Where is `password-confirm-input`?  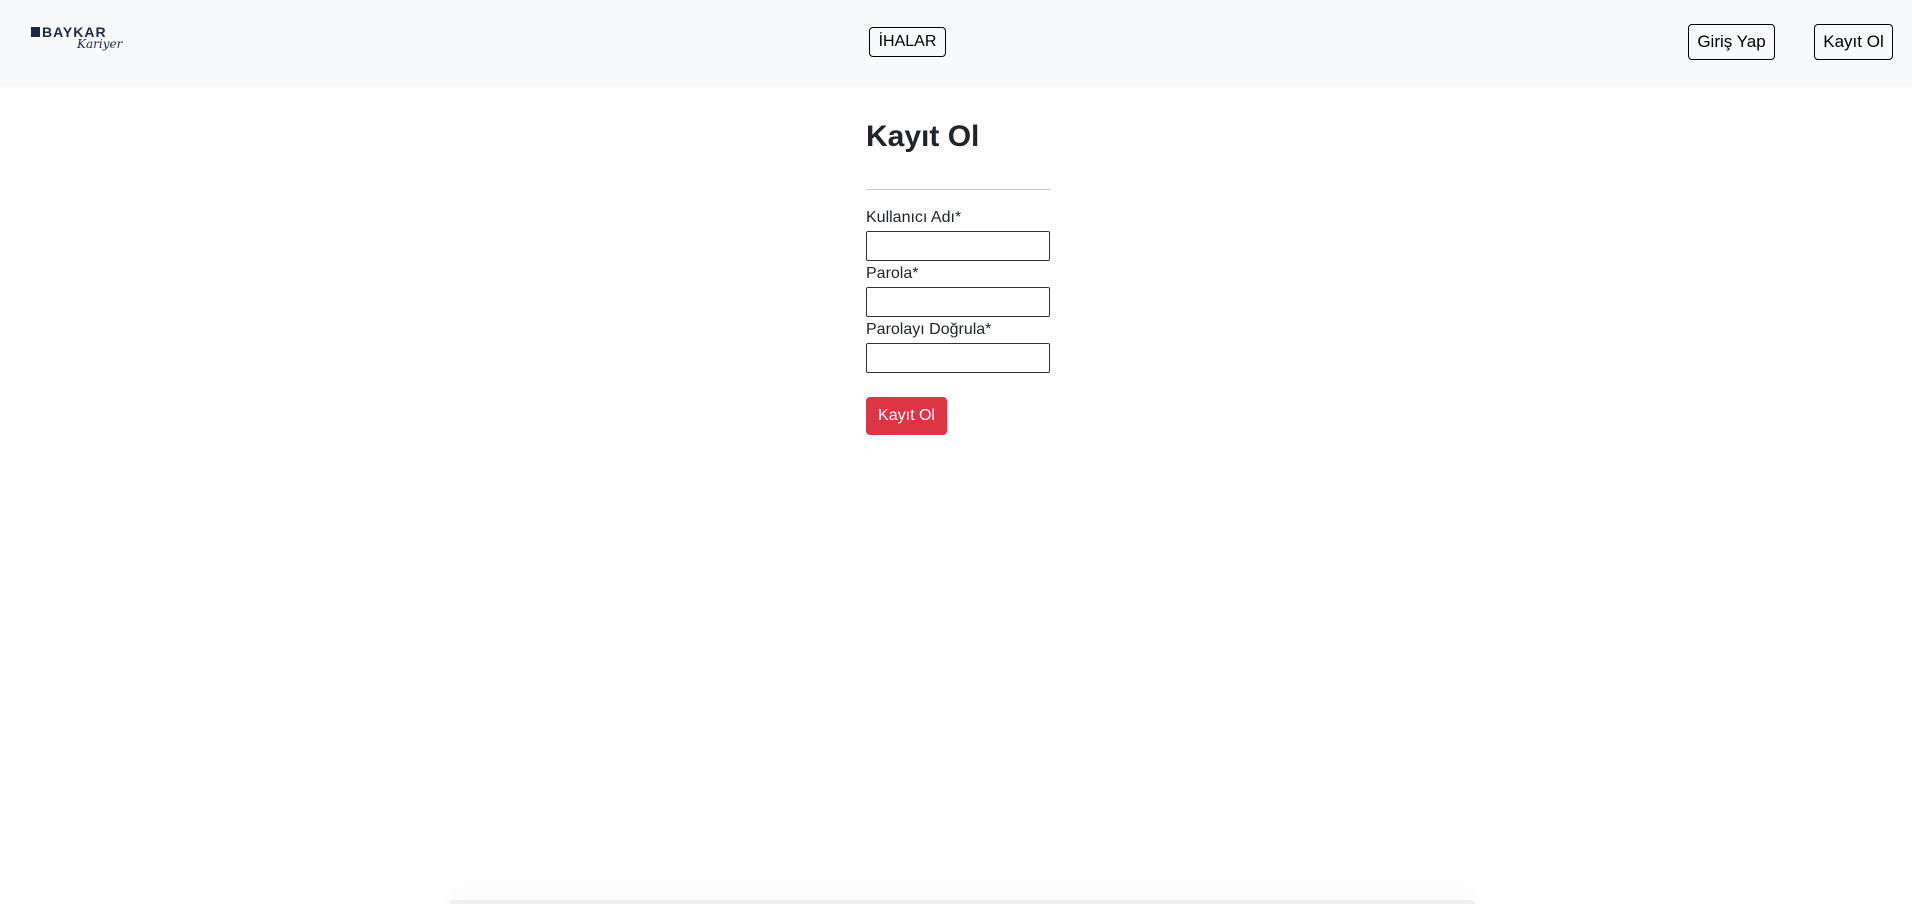 password-confirm-input is located at coordinates (958, 358).